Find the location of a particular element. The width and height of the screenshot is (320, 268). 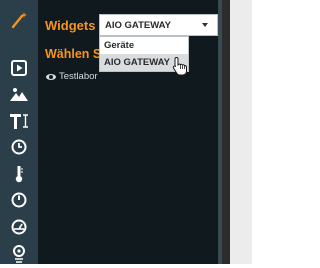

icon-sidebar is located at coordinates (19, 132).